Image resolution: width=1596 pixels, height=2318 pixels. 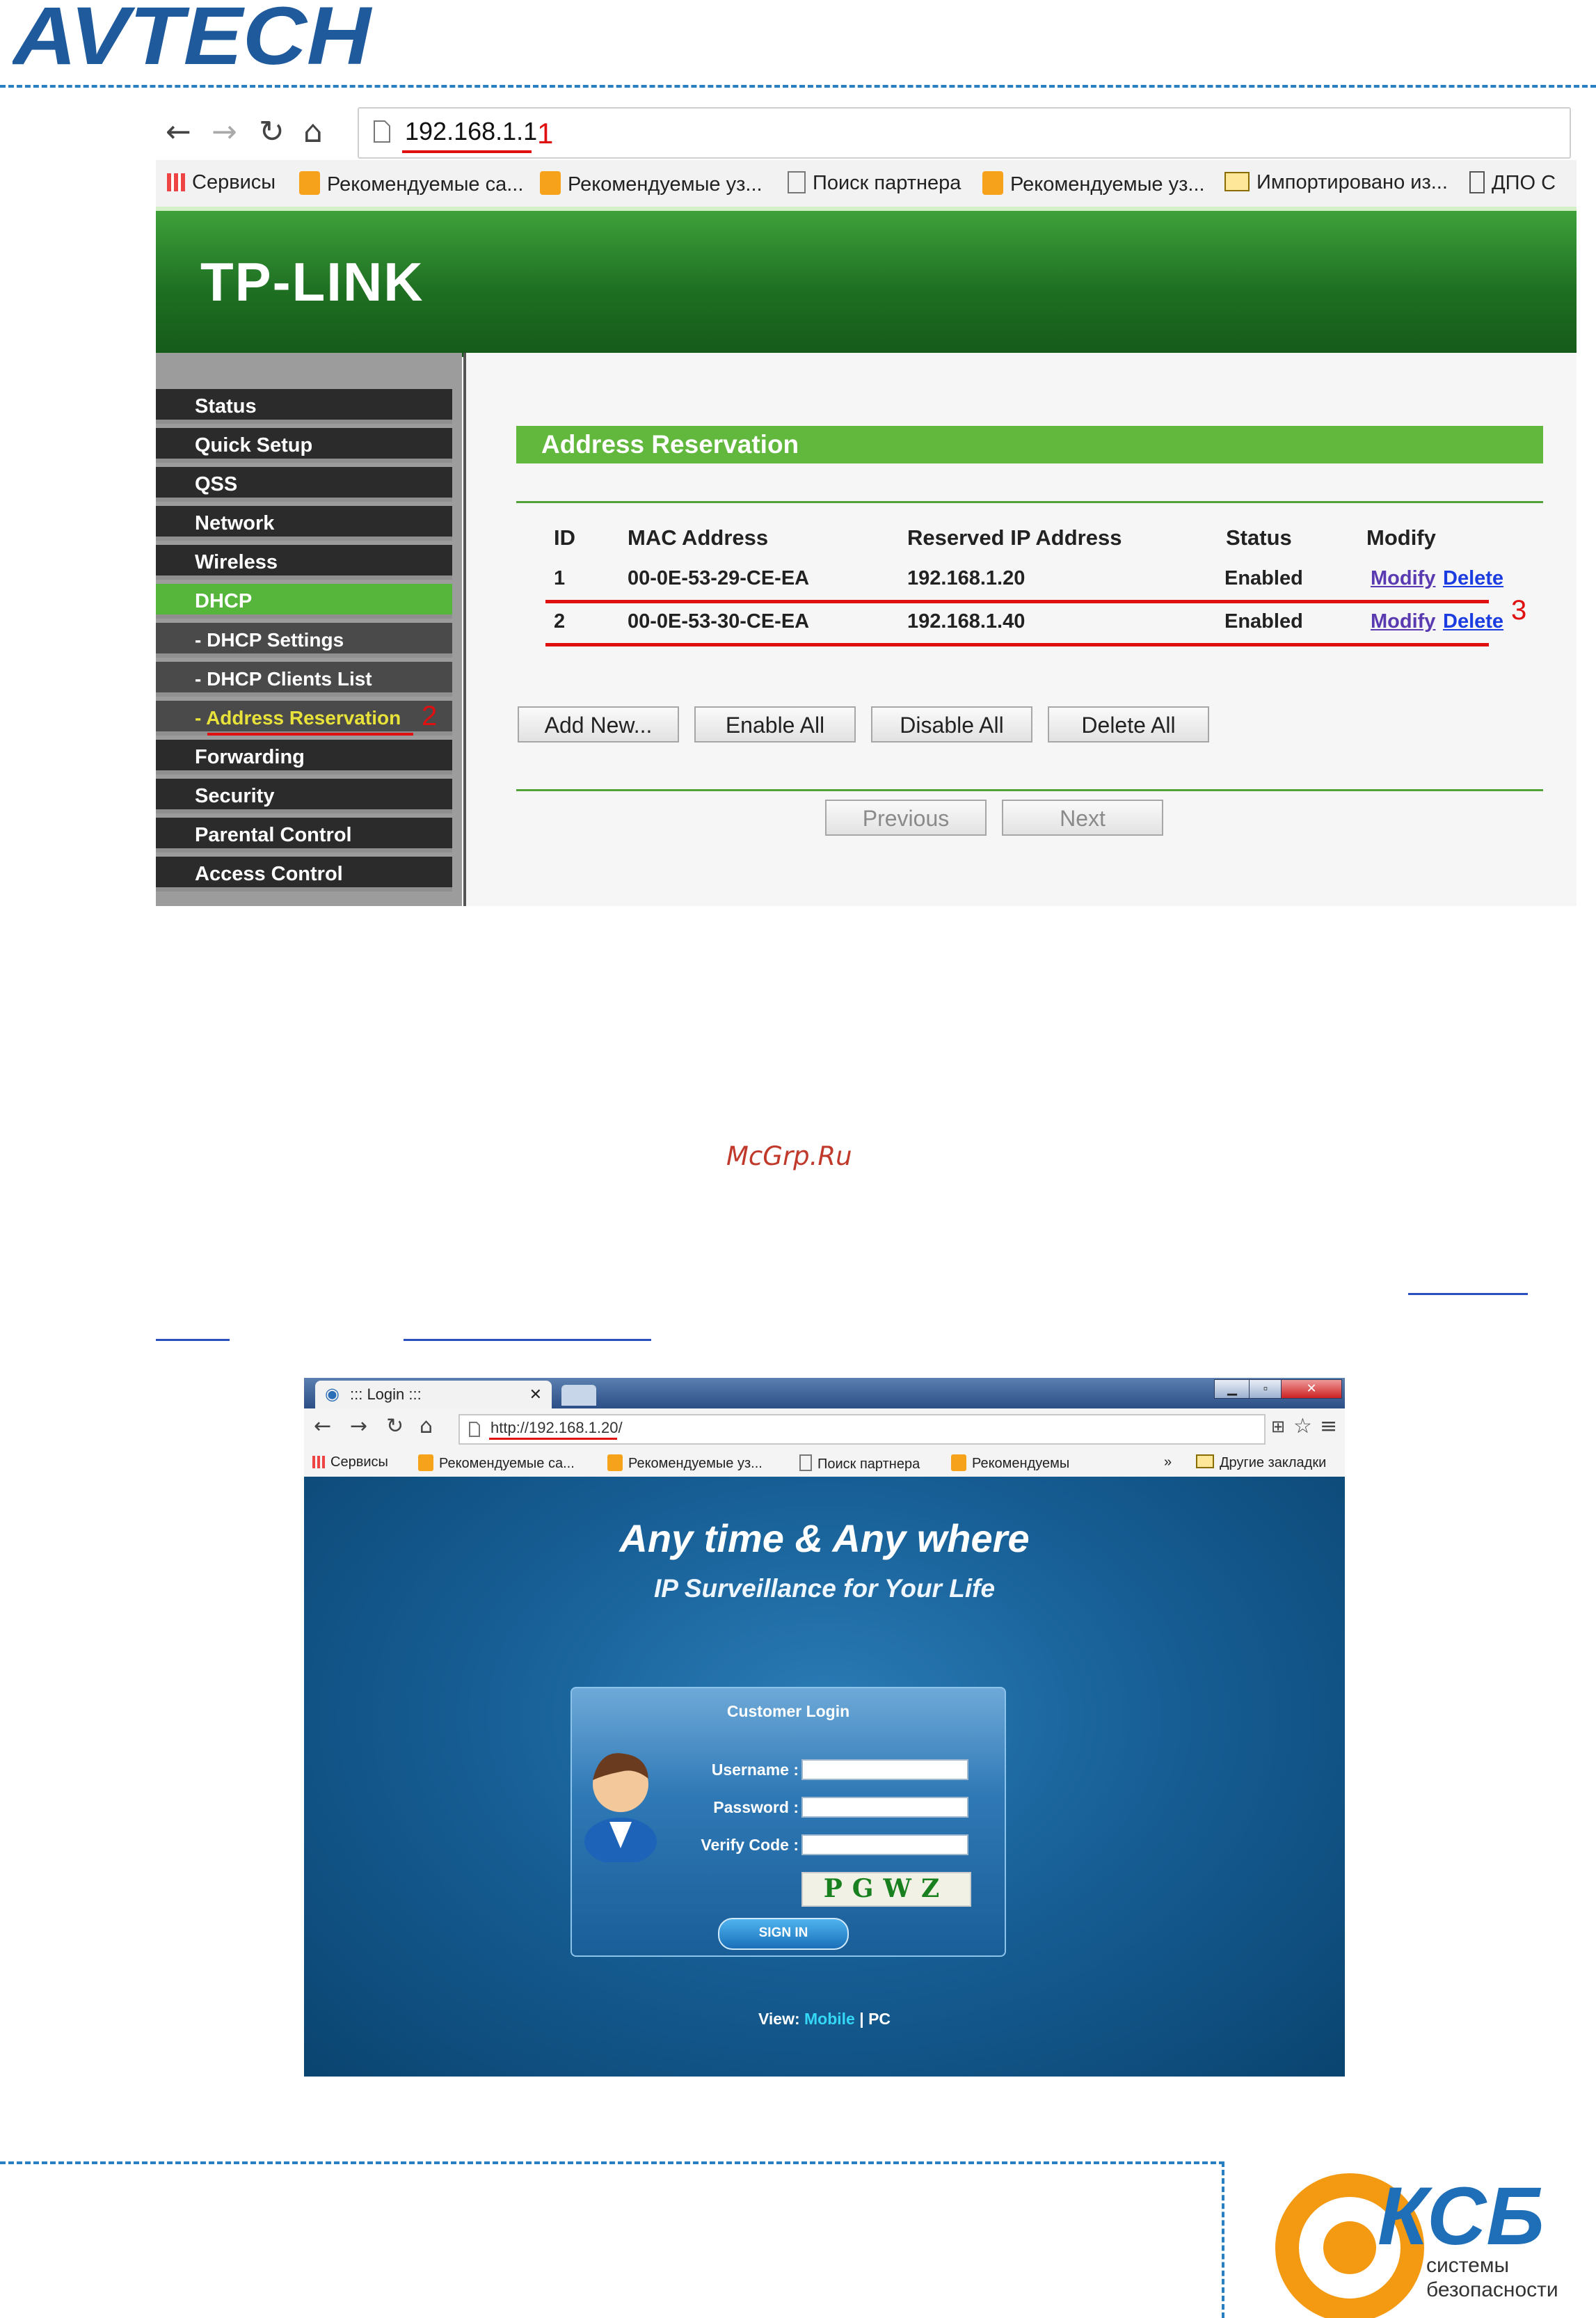 What do you see at coordinates (719, 621) in the screenshot?
I see `cell-mac: 00-0E-53-30-CE-EA` at bounding box center [719, 621].